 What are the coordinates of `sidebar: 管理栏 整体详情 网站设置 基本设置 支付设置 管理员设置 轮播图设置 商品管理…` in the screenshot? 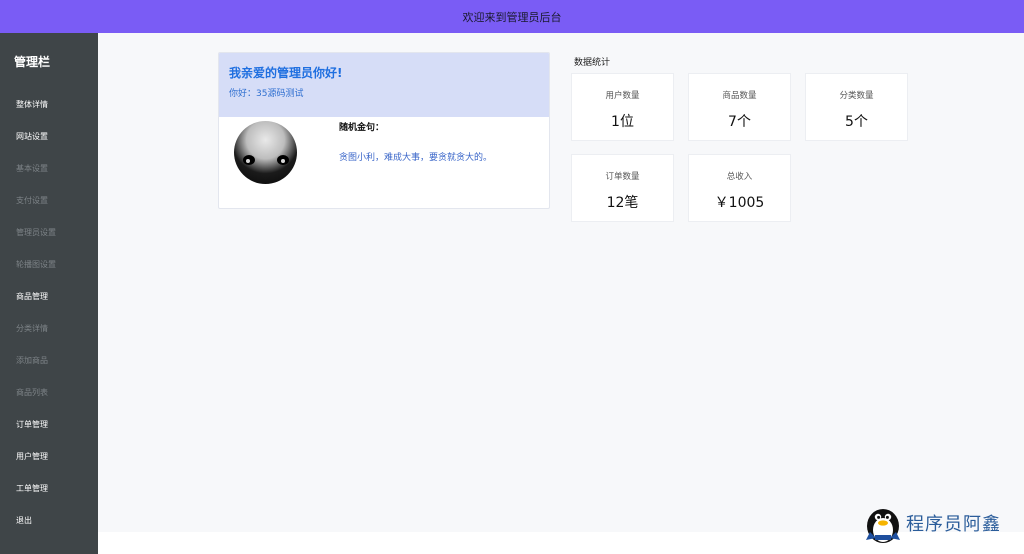 It's located at (49, 293).